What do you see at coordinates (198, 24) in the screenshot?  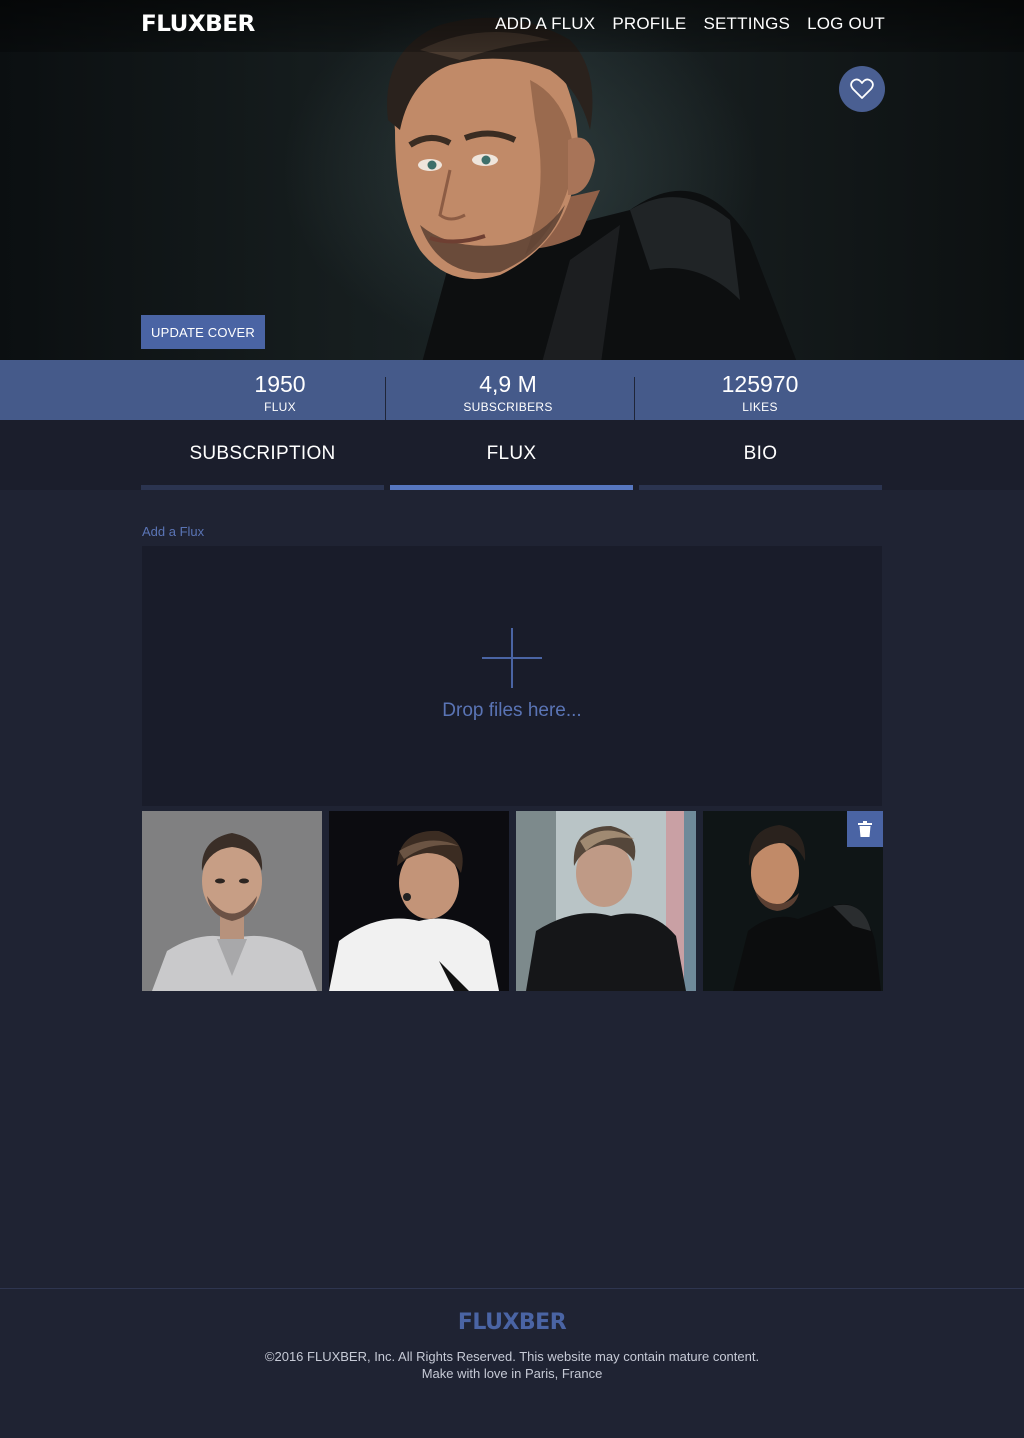 I see `brand-logo: FLUXBER` at bounding box center [198, 24].